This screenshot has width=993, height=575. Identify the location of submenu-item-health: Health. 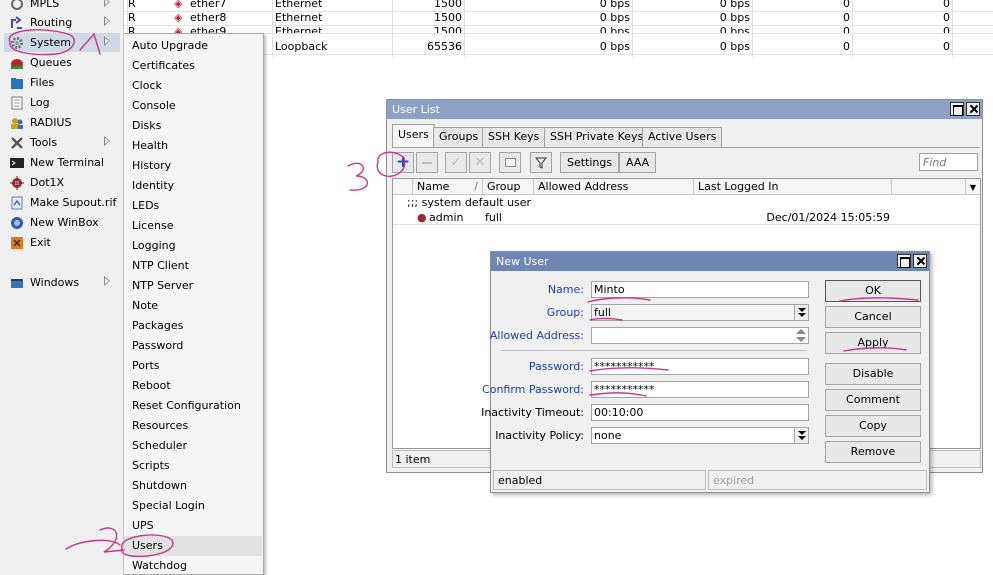
(193, 146).